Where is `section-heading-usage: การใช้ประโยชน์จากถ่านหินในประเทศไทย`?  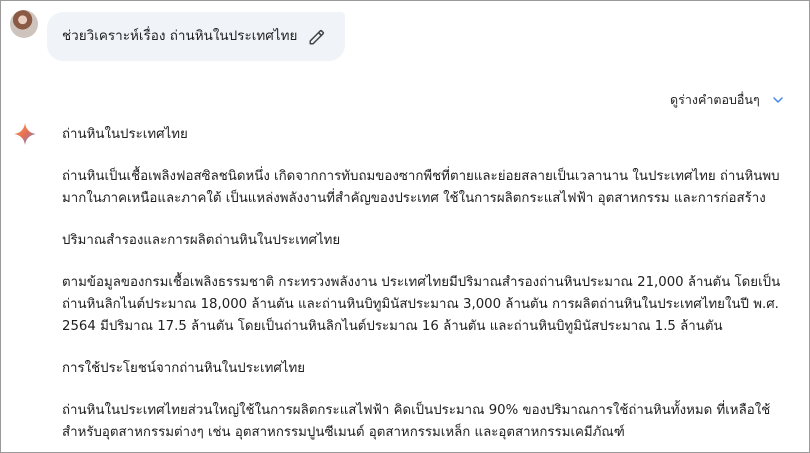
section-heading-usage: การใช้ประโยชน์จากถ่านหินในประเทศไทย is located at coordinates (184, 368).